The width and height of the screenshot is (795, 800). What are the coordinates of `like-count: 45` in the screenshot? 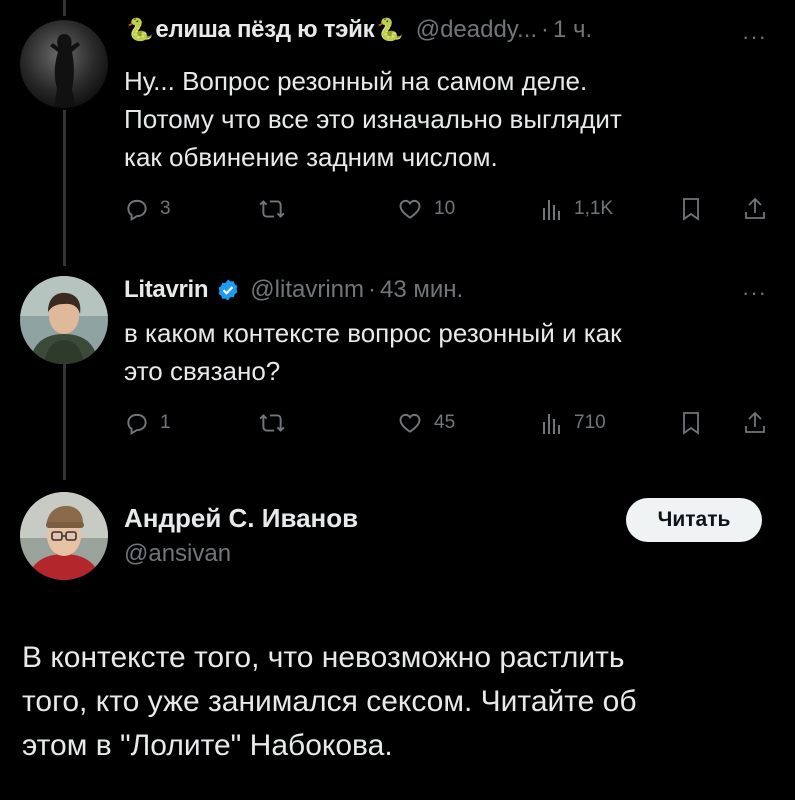 It's located at (445, 422).